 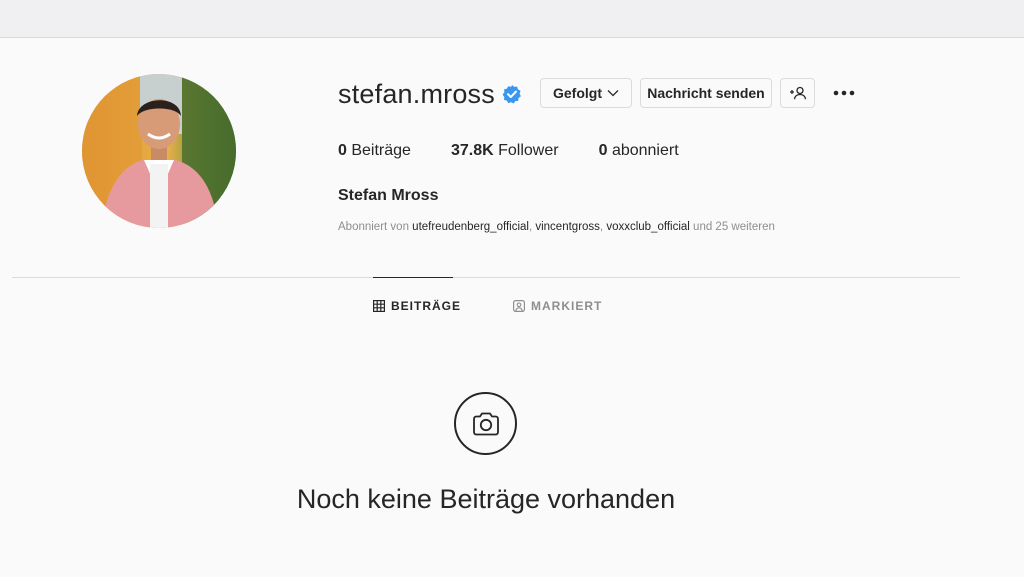 What do you see at coordinates (379, 306) in the screenshot?
I see `grid-icon` at bounding box center [379, 306].